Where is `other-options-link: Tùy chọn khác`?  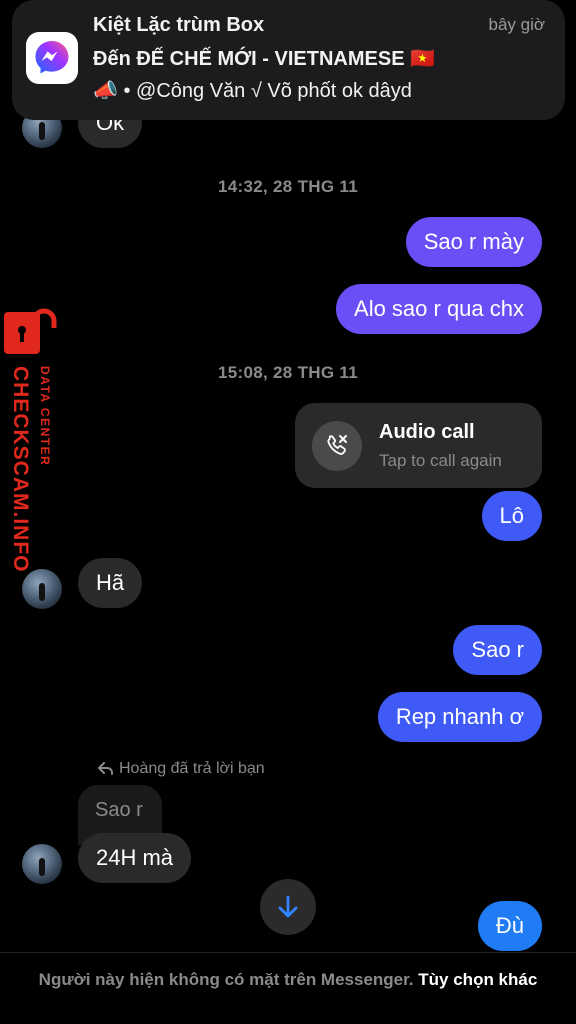
other-options-link: Tùy chọn khác is located at coordinates (477, 979).